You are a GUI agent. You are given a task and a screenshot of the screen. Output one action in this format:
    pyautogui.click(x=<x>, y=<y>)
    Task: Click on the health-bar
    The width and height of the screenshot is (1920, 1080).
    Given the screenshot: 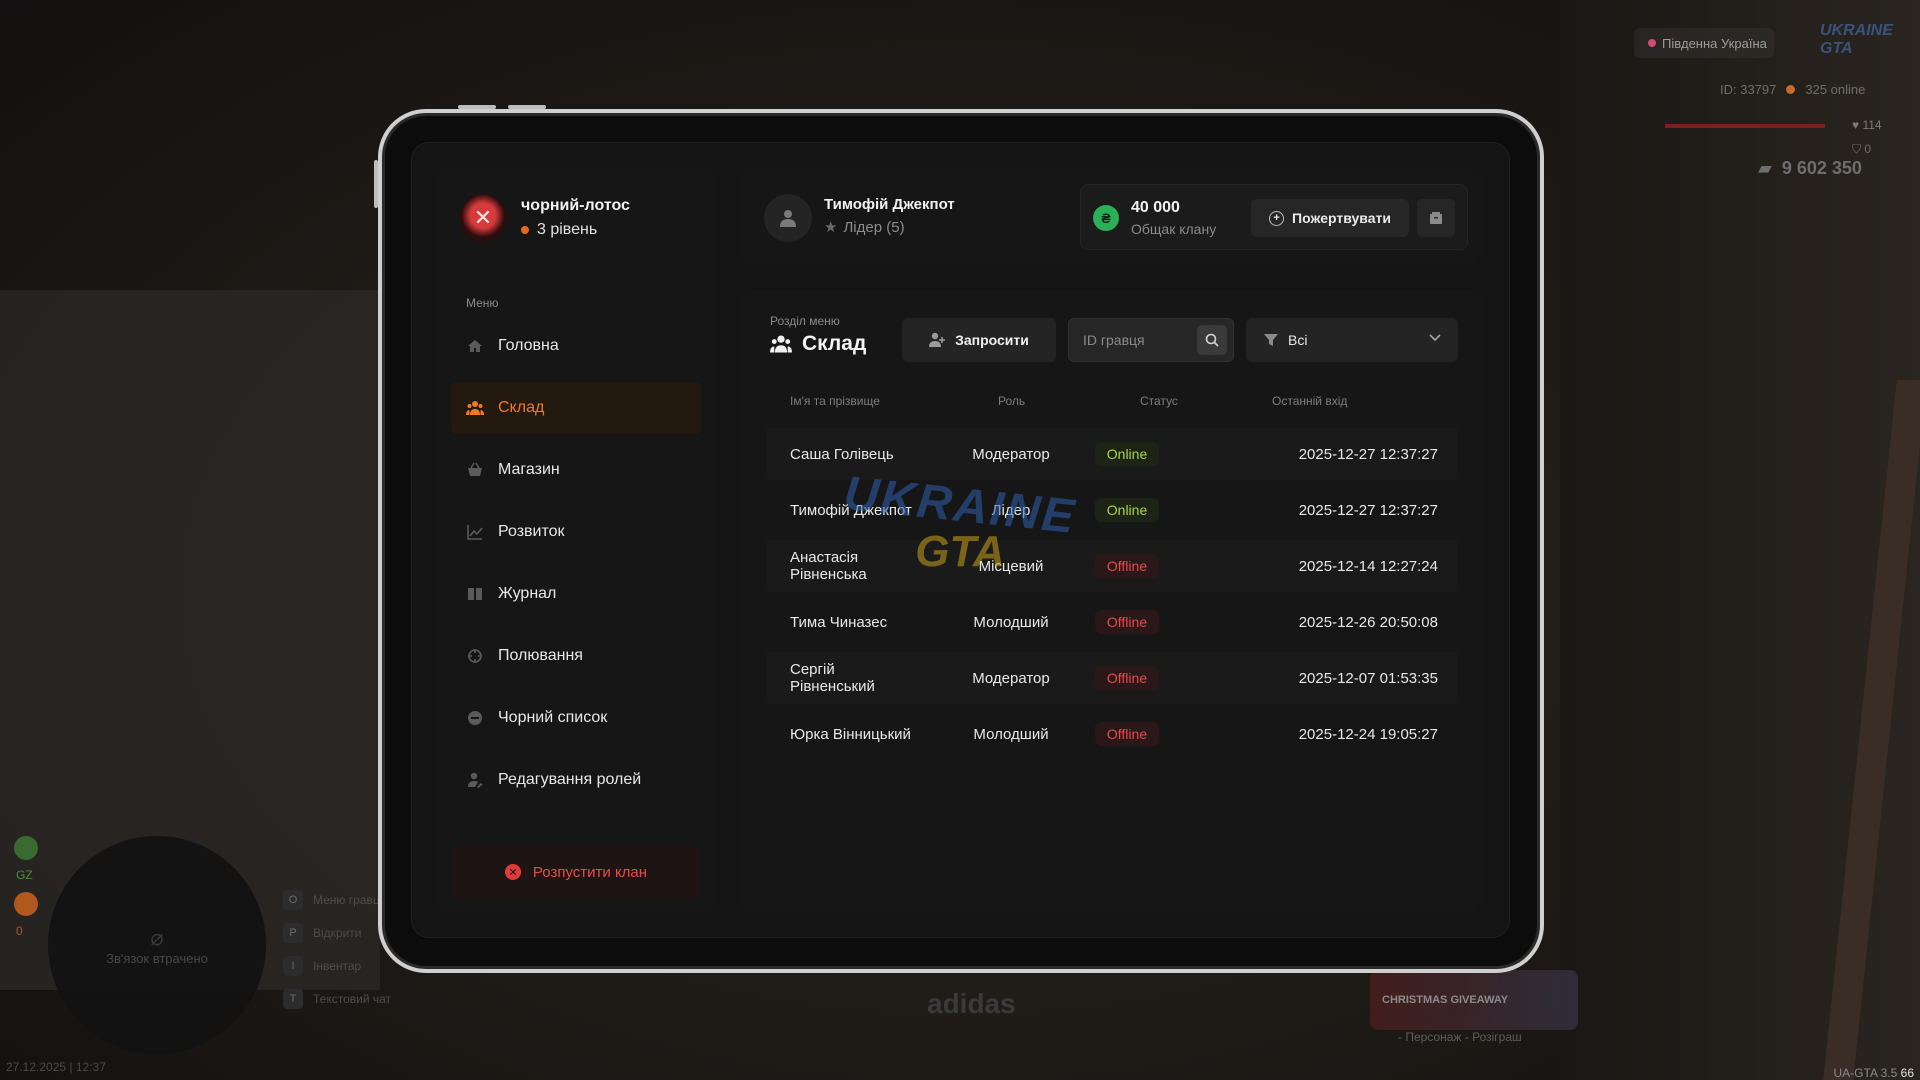 What is the action you would take?
    pyautogui.click(x=1745, y=126)
    